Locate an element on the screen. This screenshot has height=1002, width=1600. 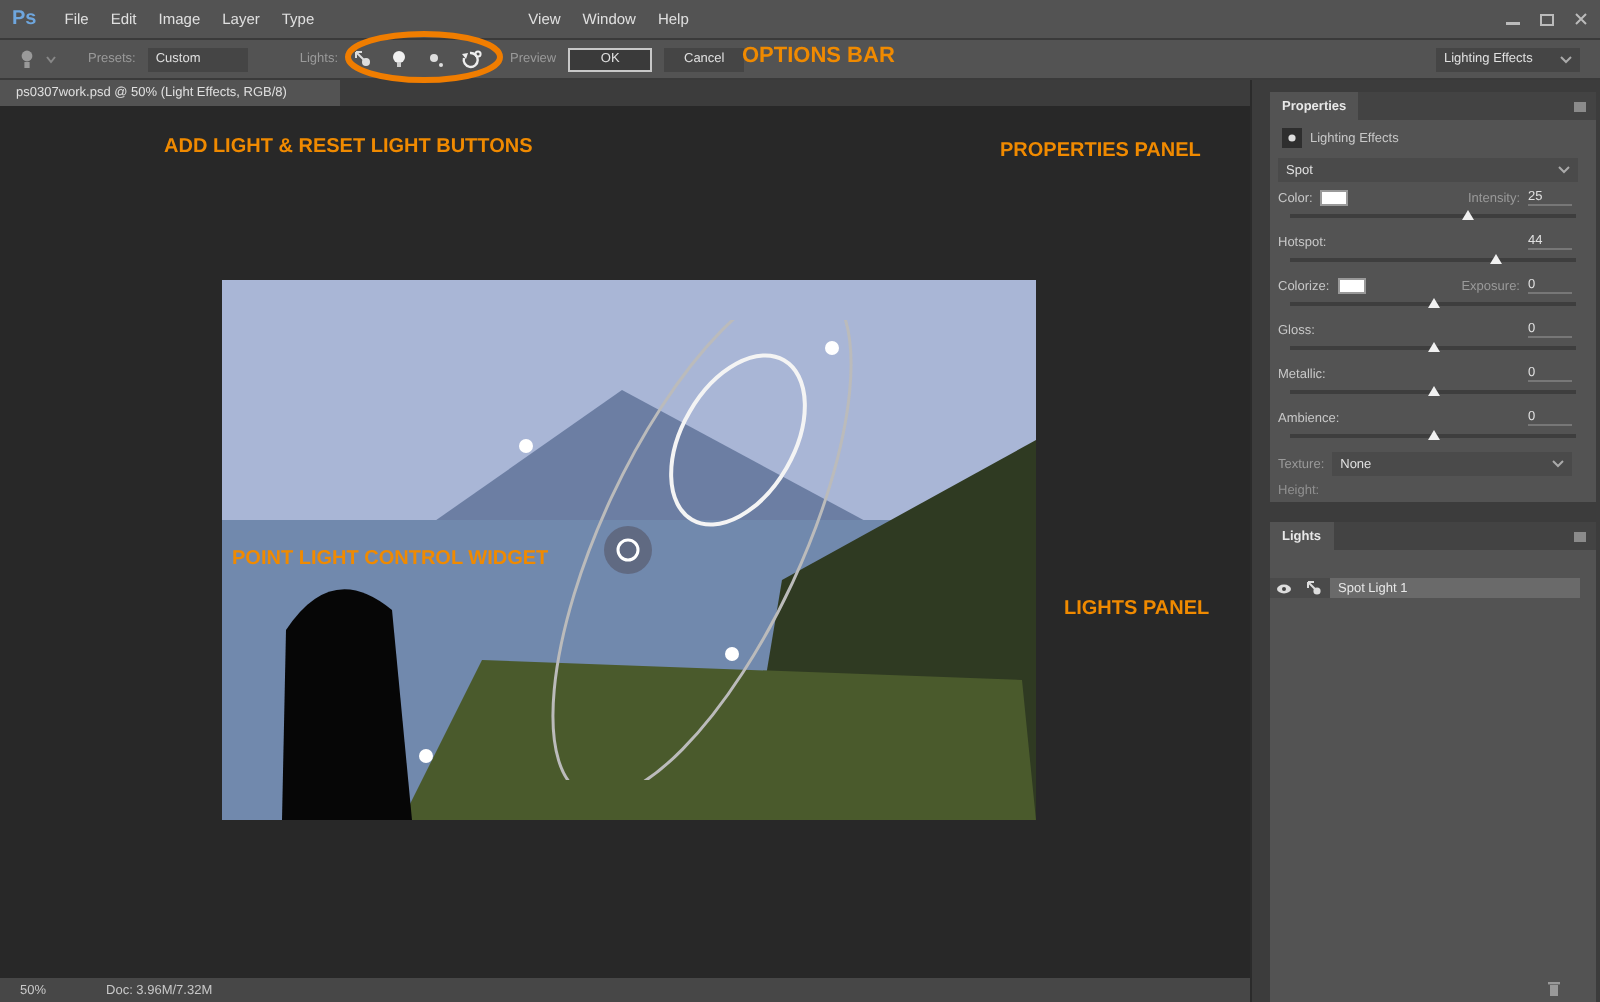
maximize-icon is located at coordinates (1547, 19).